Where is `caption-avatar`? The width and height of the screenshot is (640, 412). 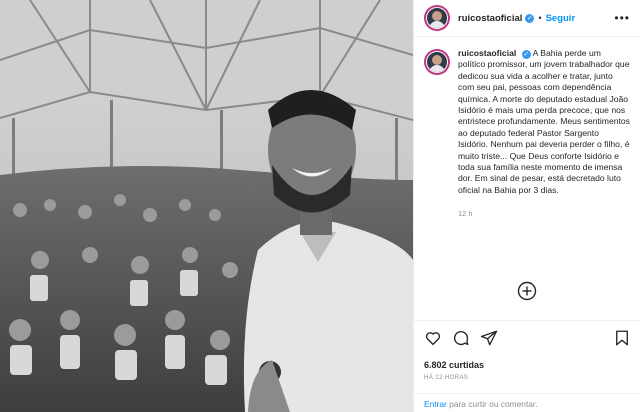
caption-avatar is located at coordinates (437, 62).